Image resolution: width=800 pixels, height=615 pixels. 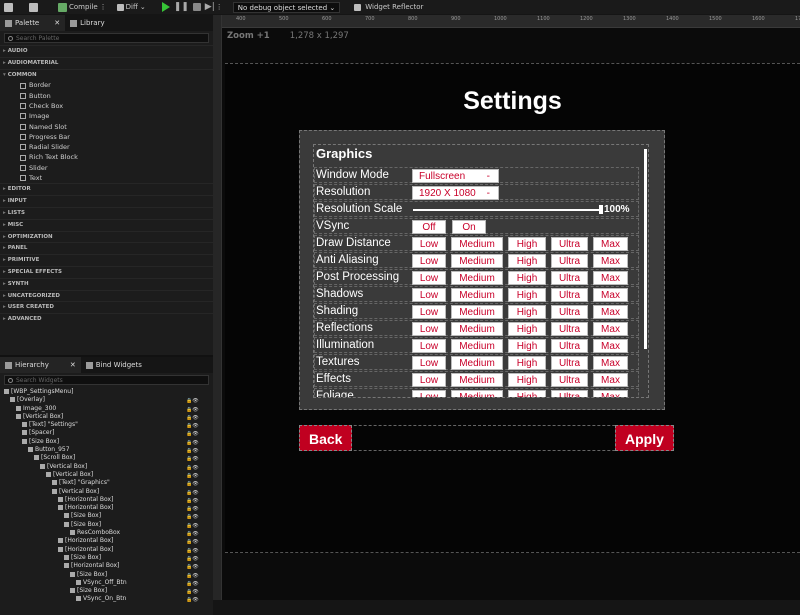 What do you see at coordinates (326, 438) in the screenshot?
I see `back-button: Back` at bounding box center [326, 438].